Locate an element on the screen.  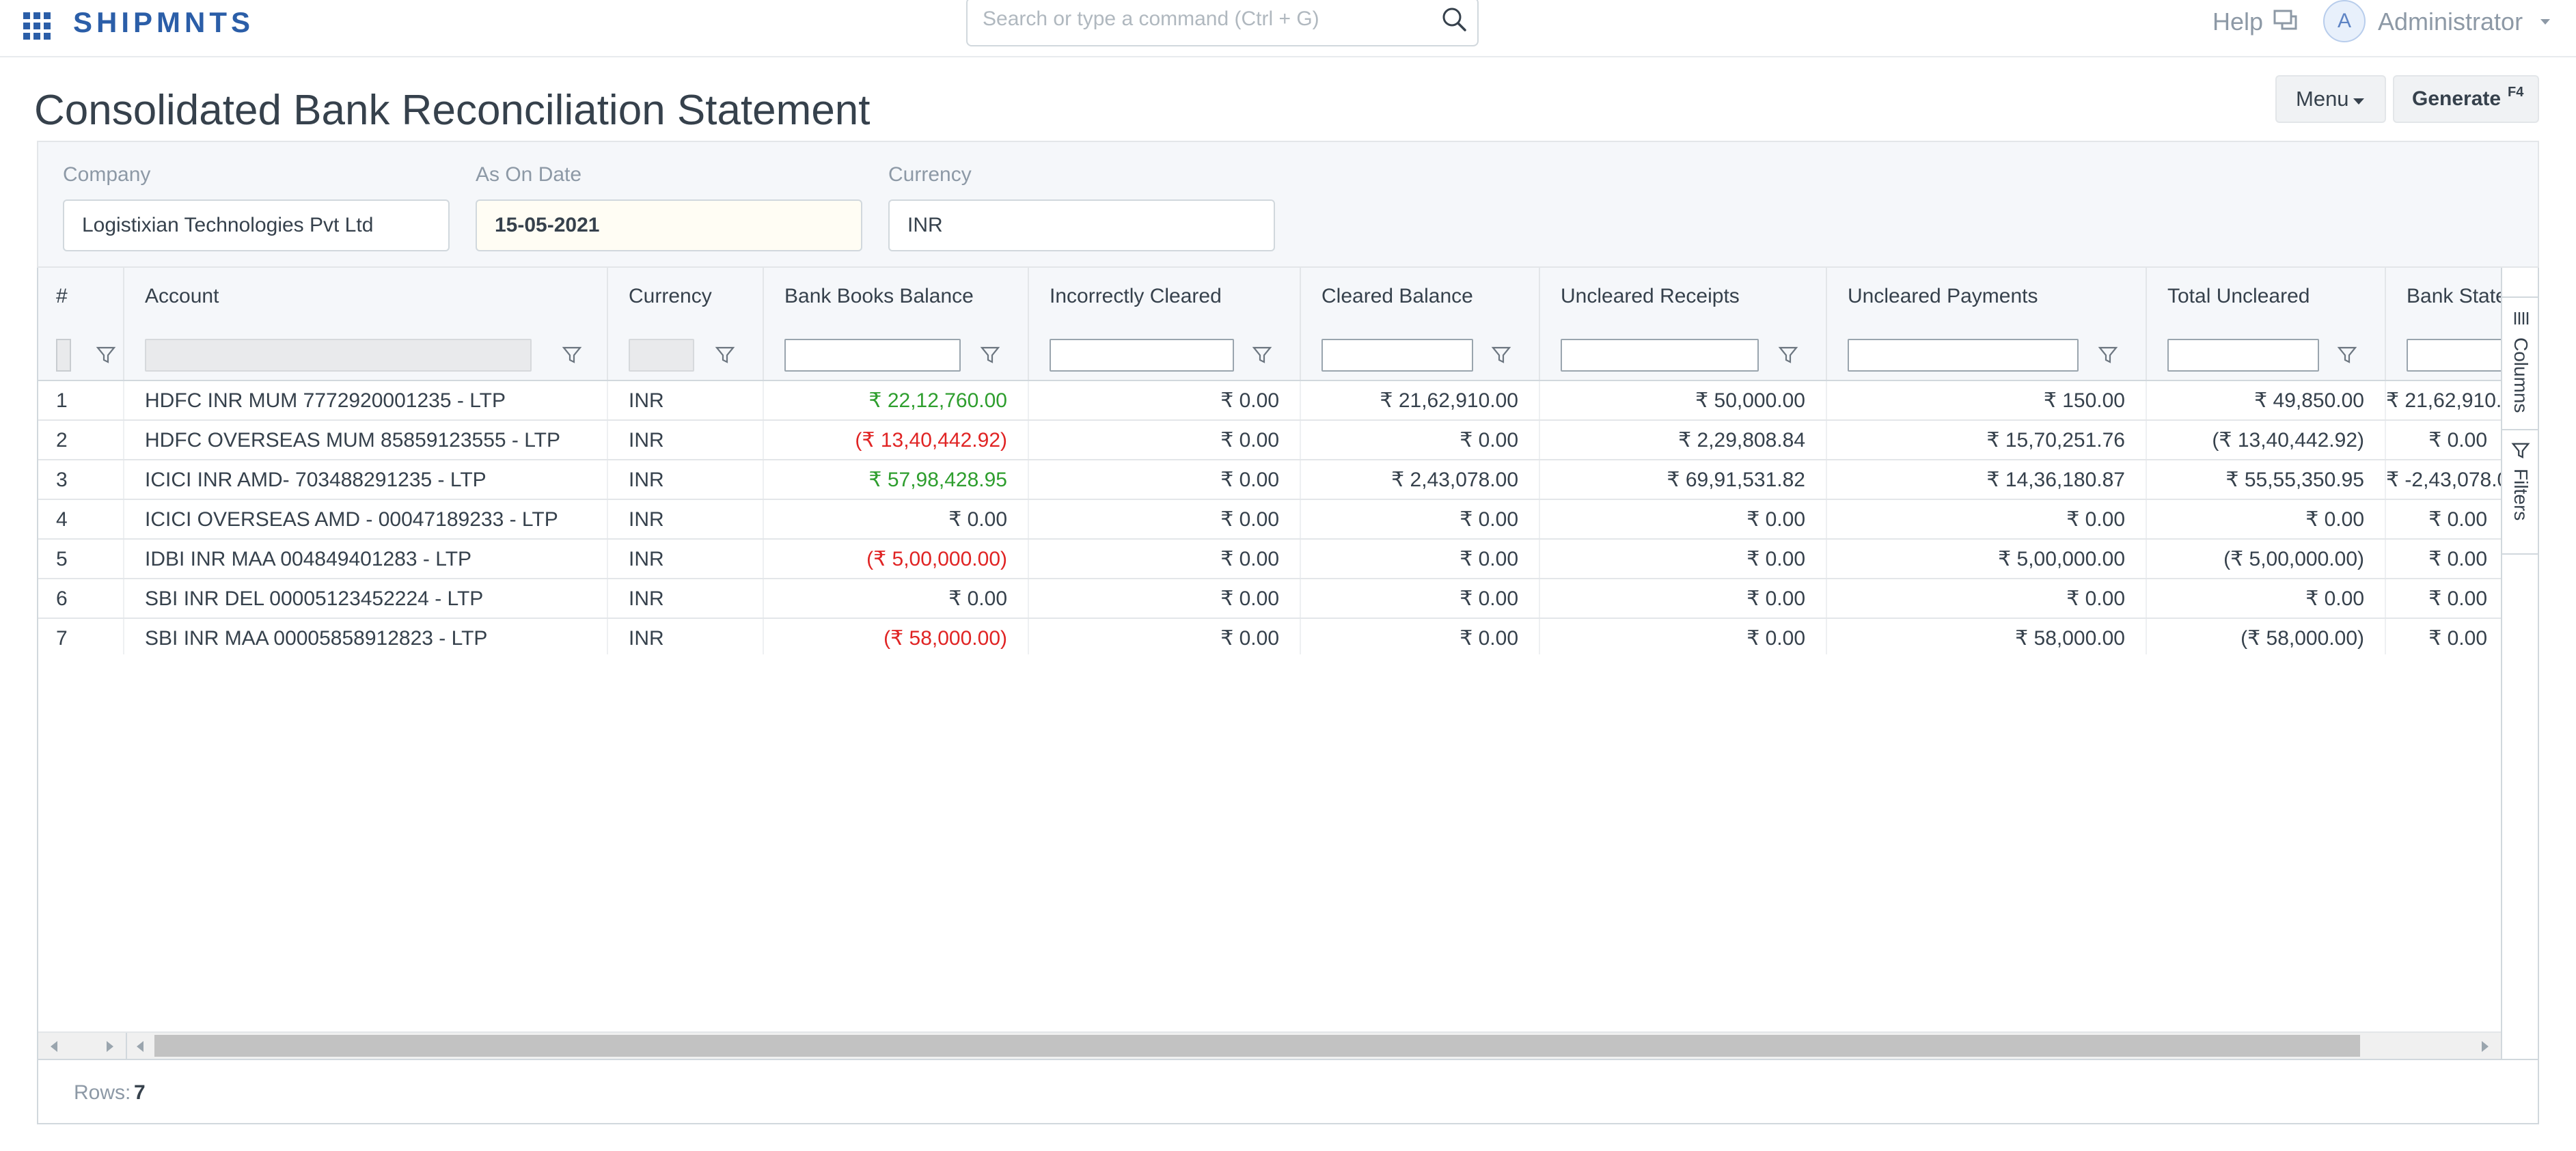
bank-books-balance-cell: ₹ 0.00 is located at coordinates (896, 598).